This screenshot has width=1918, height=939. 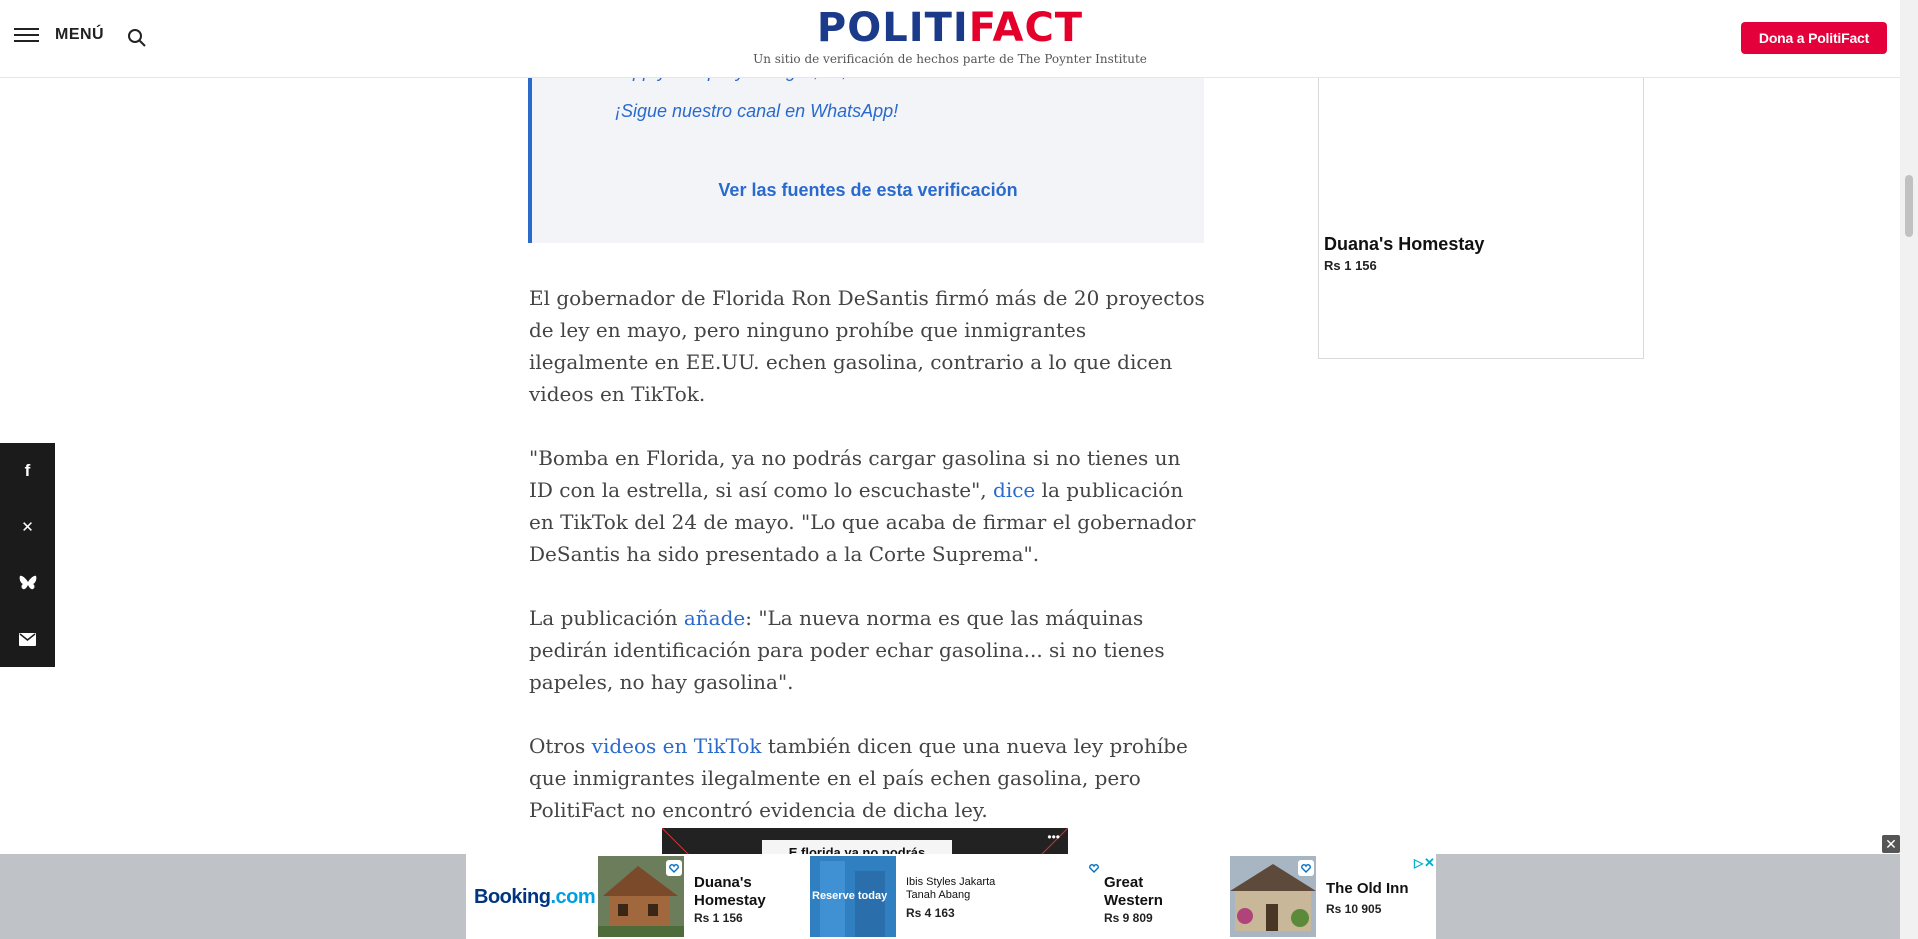 What do you see at coordinates (1481, 218) in the screenshot?
I see `sidebar-ad: Duana's Homestay Rs 1 156` at bounding box center [1481, 218].